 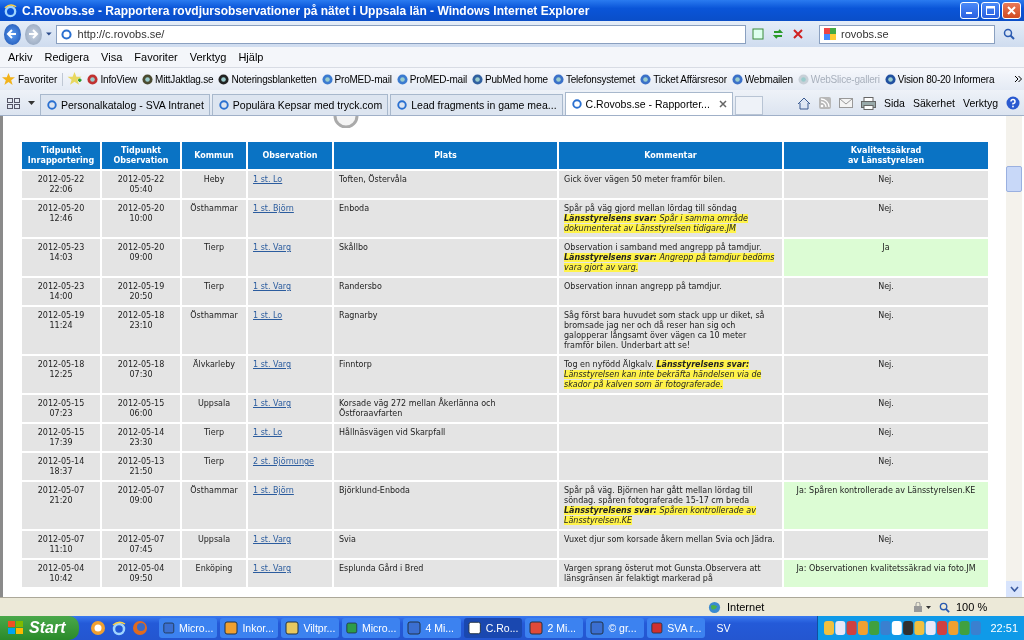 What do you see at coordinates (33, 79) in the screenshot?
I see `favorites-button: Favoriter` at bounding box center [33, 79].